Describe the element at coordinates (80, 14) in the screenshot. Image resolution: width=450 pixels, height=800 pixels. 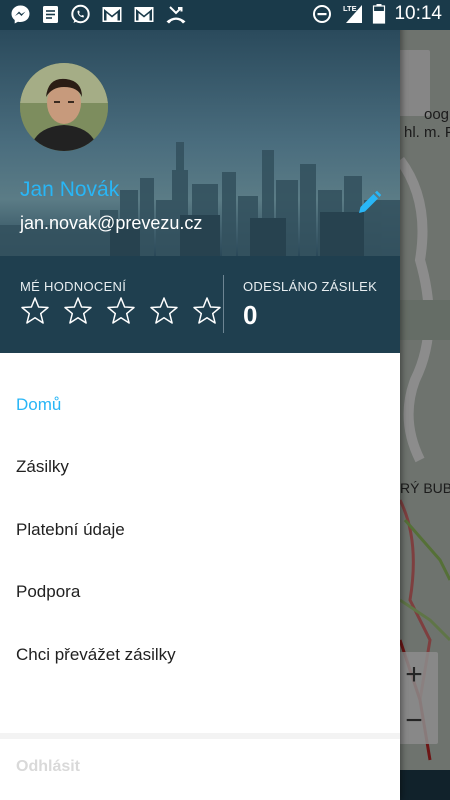
I see `whatsapp-icon` at that location.